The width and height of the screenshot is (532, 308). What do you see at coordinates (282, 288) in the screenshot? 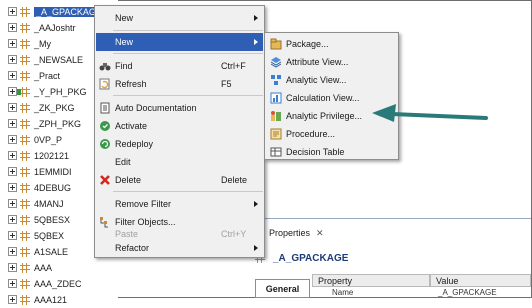
I see `tab-general: General` at bounding box center [282, 288].